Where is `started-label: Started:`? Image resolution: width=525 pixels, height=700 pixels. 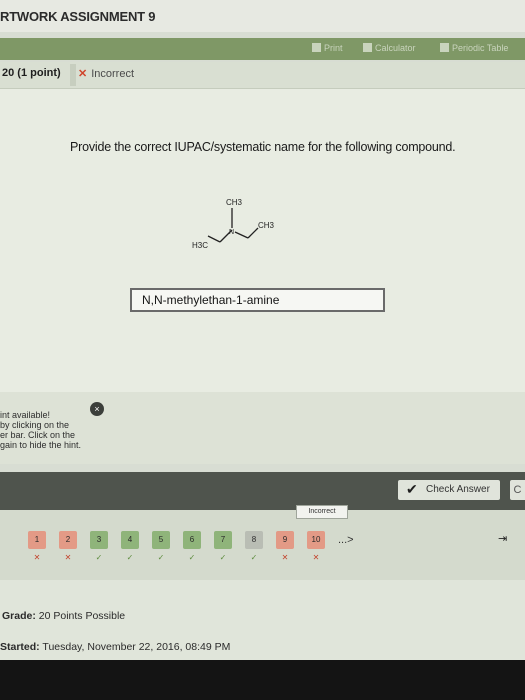
started-label: Started: is located at coordinates (20, 647).